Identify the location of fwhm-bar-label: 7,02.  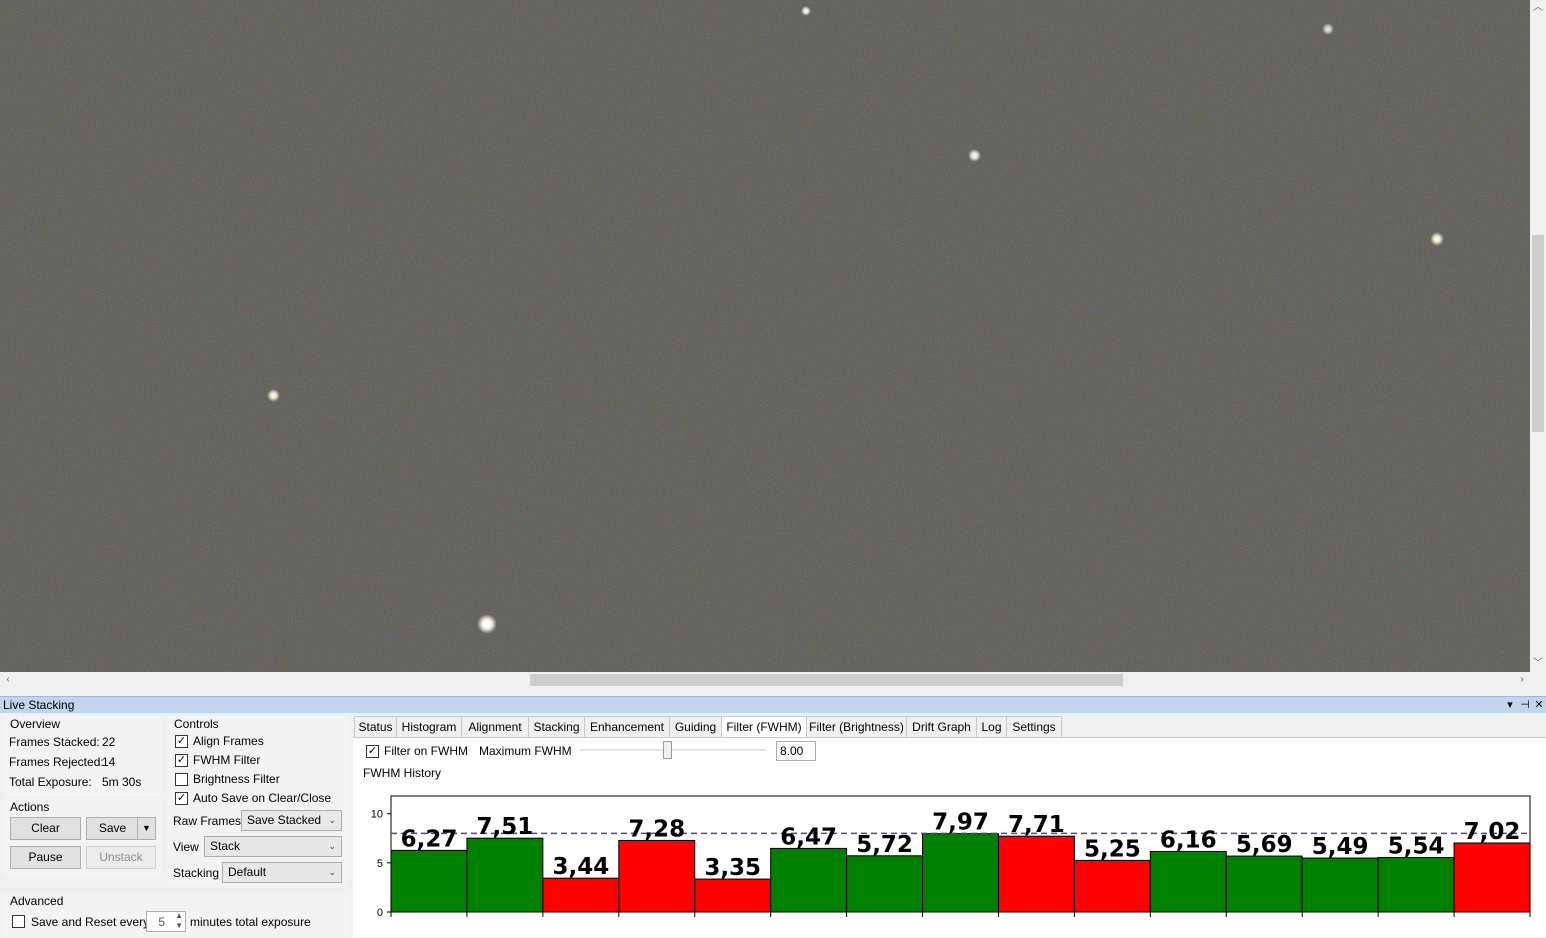
(1492, 832).